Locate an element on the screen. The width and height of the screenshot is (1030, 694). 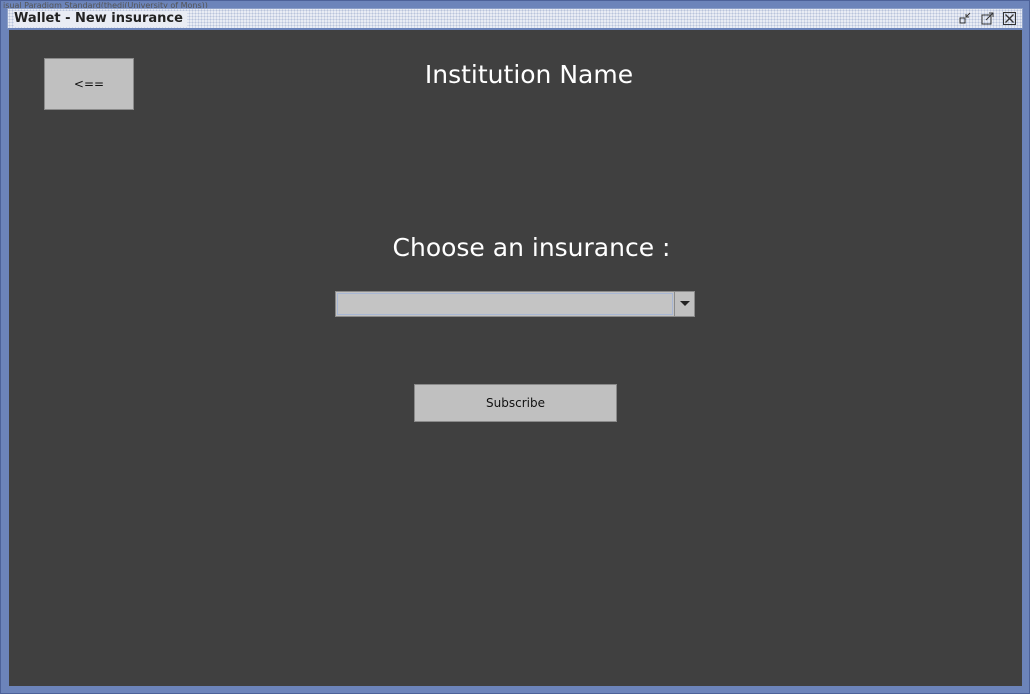
close-button is located at coordinates (1009, 18).